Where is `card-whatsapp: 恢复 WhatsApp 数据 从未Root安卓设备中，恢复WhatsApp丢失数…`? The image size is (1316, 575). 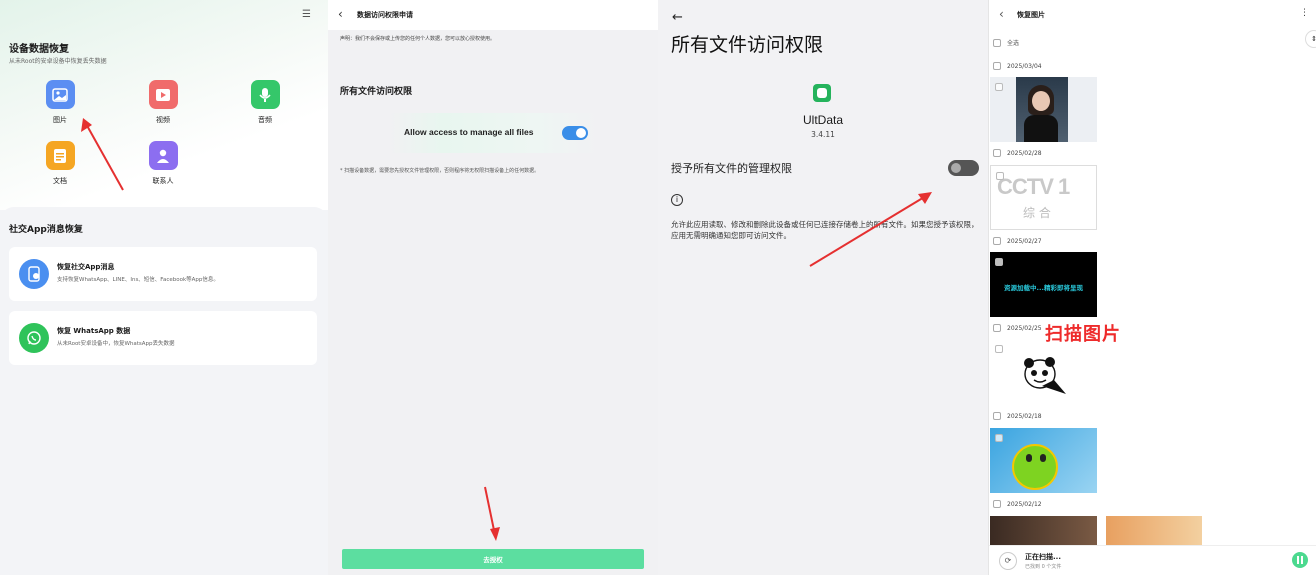 card-whatsapp: 恢复 WhatsApp 数据 从未Root安卓设备中，恢复WhatsApp丢失数… is located at coordinates (163, 338).